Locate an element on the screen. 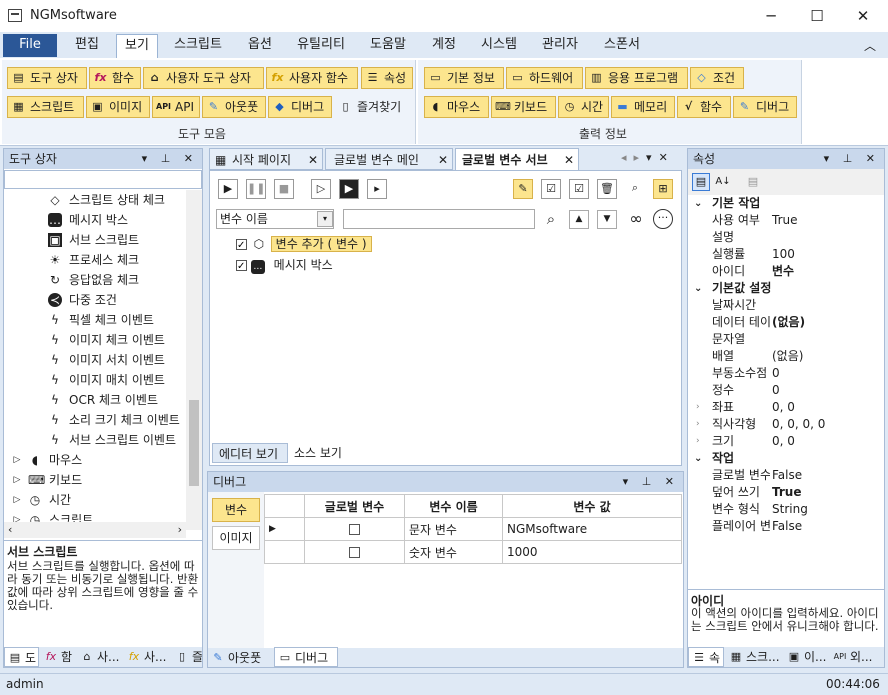  loop-icon: ∞ is located at coordinates (636, 219).